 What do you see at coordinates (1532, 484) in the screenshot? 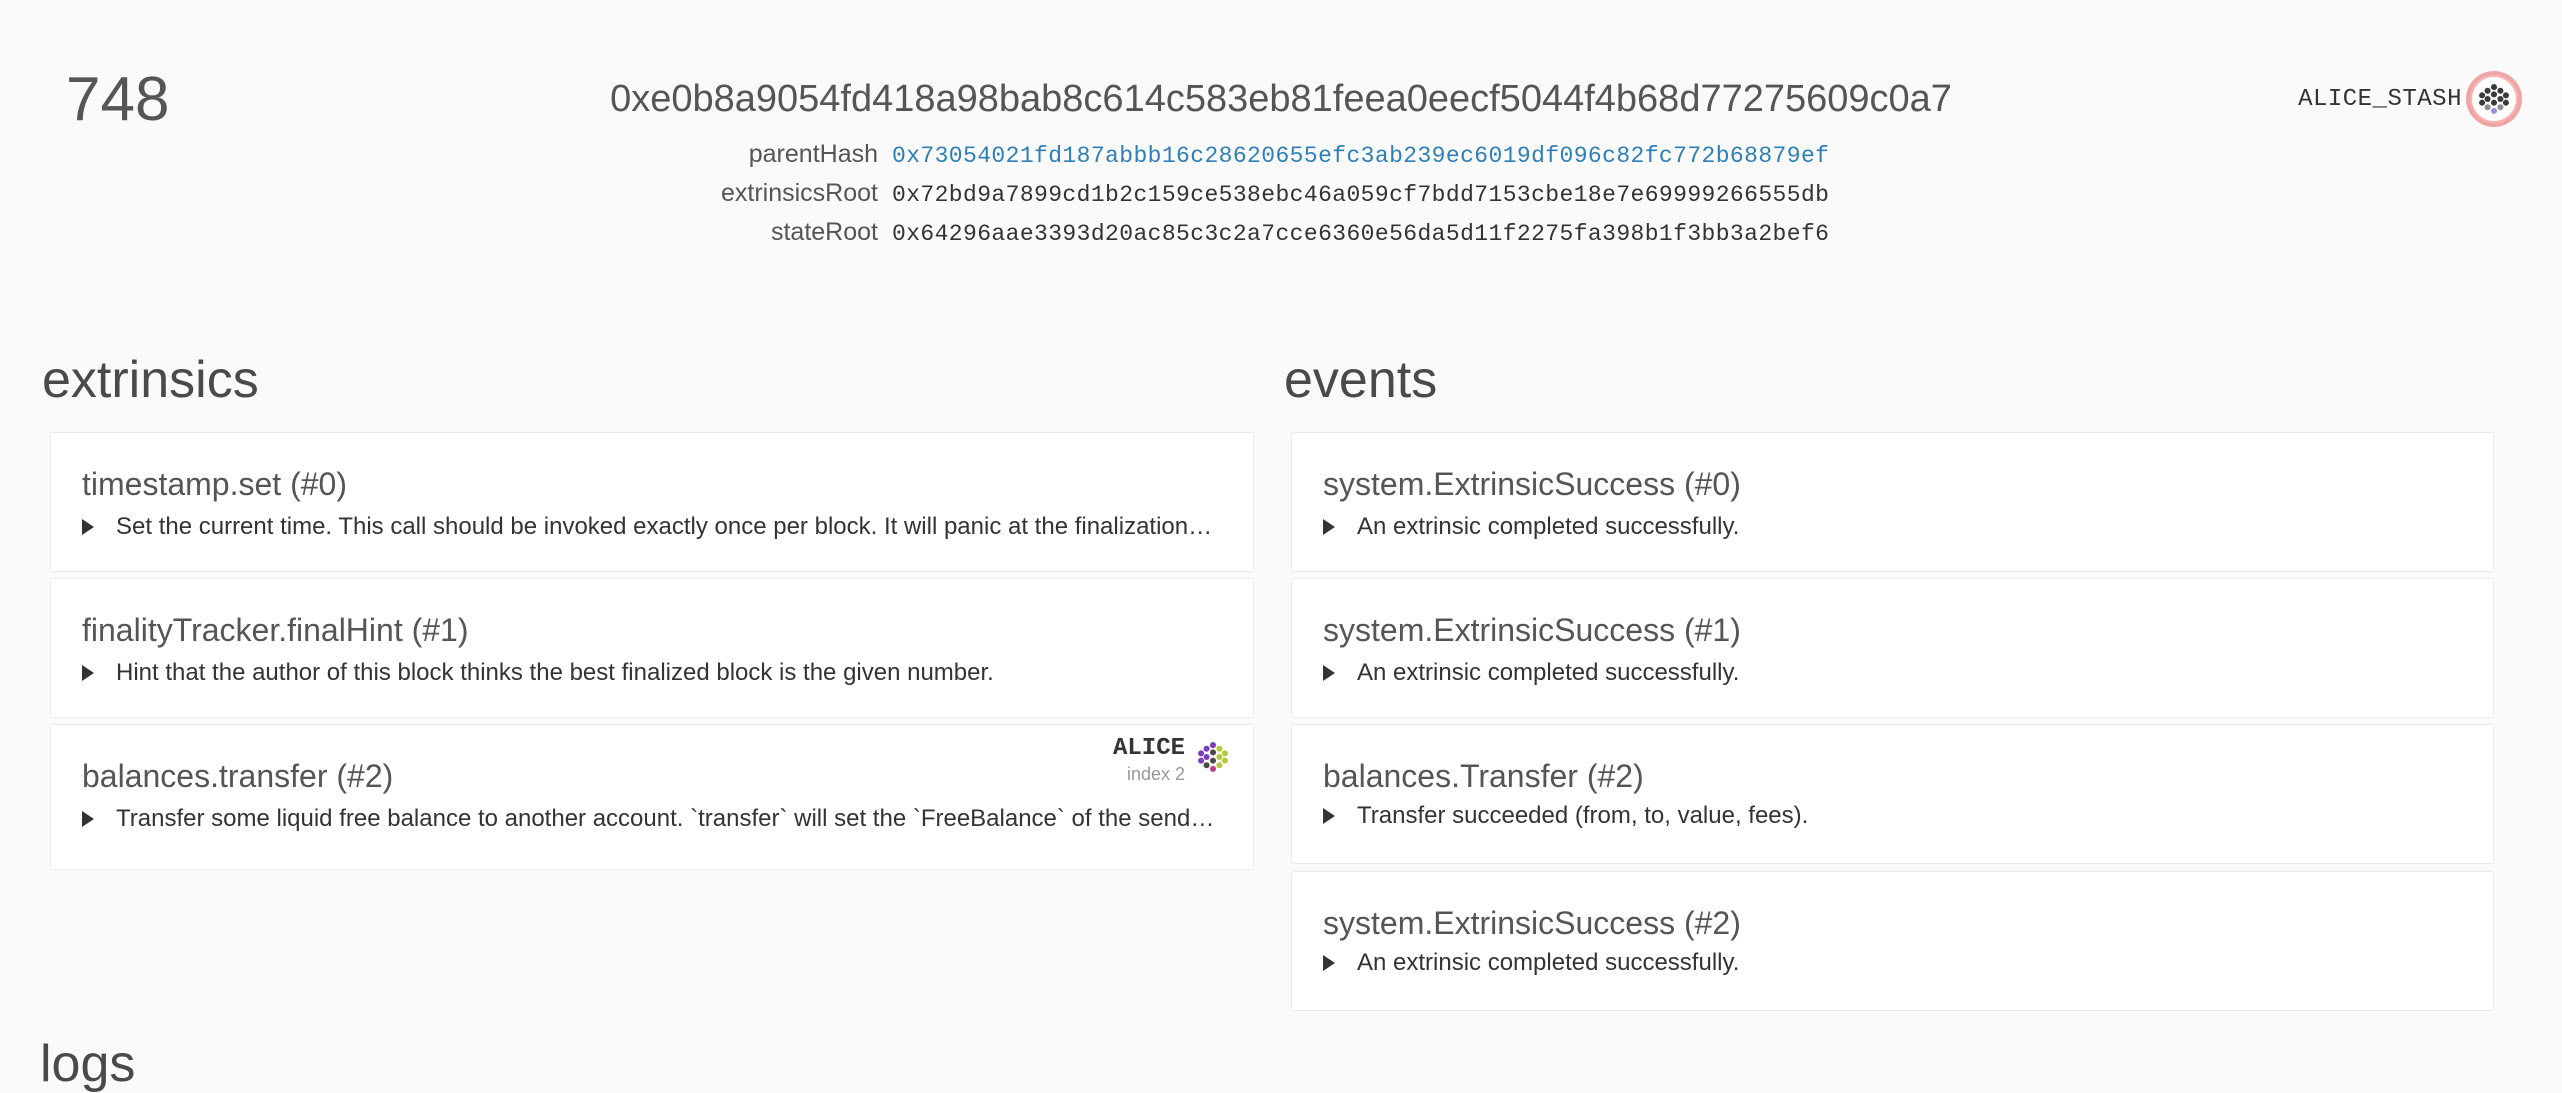
I see `event-title: system.ExtrinsicSuccess (#0)` at bounding box center [1532, 484].